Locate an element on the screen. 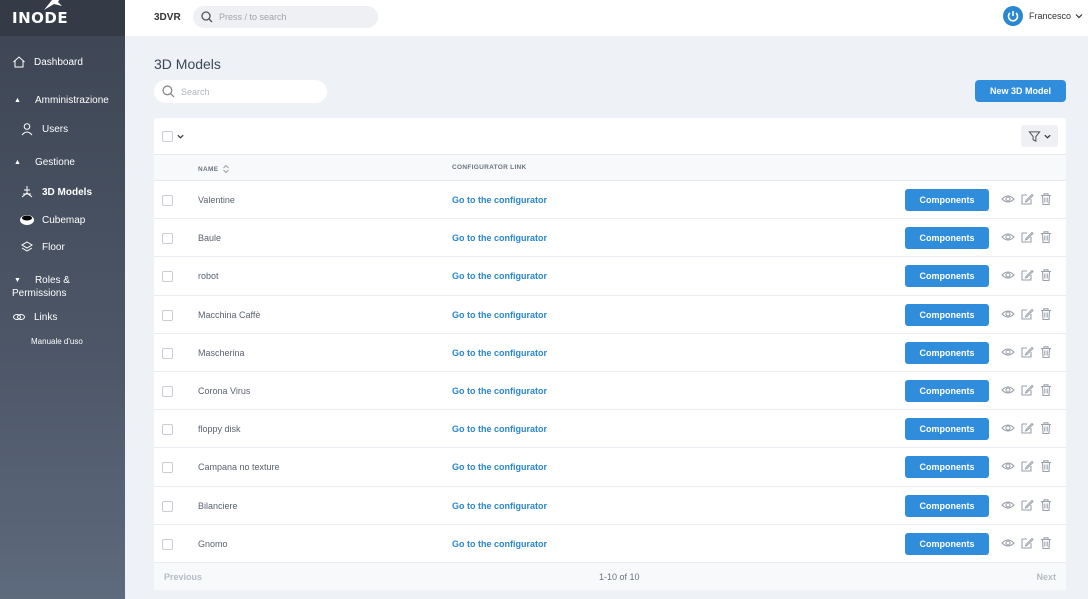 This screenshot has height=599, width=1088. sidebar-item-links: Links is located at coordinates (34, 317).